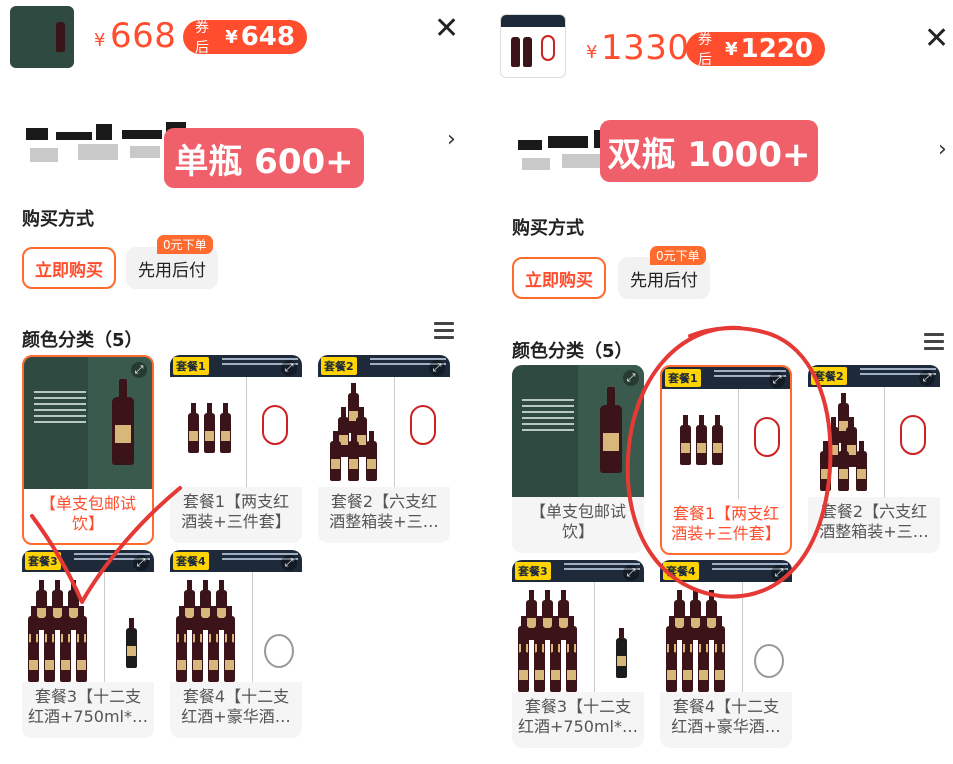 The image size is (953, 764). What do you see at coordinates (776, 49) in the screenshot?
I see `coupon-price: 1220` at bounding box center [776, 49].